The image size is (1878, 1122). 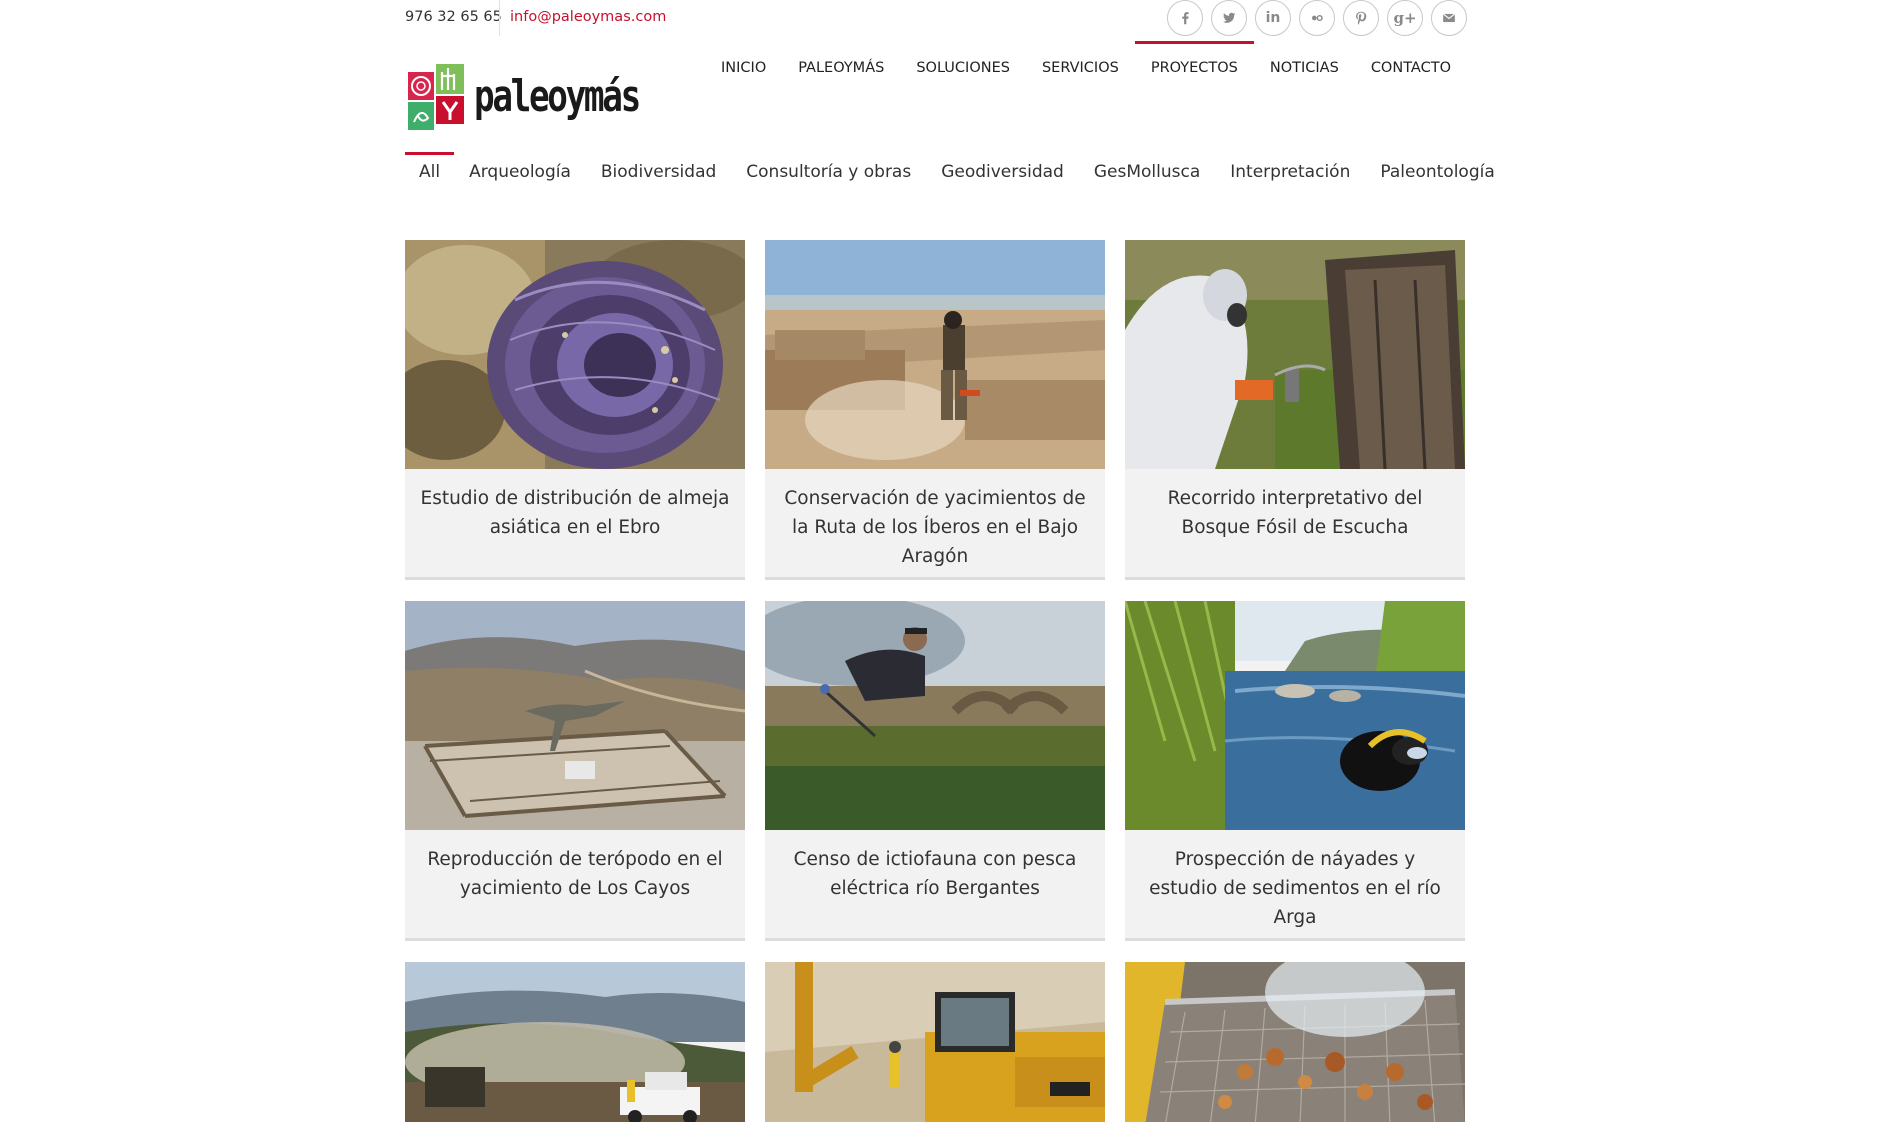 What do you see at coordinates (588, 17) in the screenshot?
I see `email-link: info@paleoymas.com` at bounding box center [588, 17].